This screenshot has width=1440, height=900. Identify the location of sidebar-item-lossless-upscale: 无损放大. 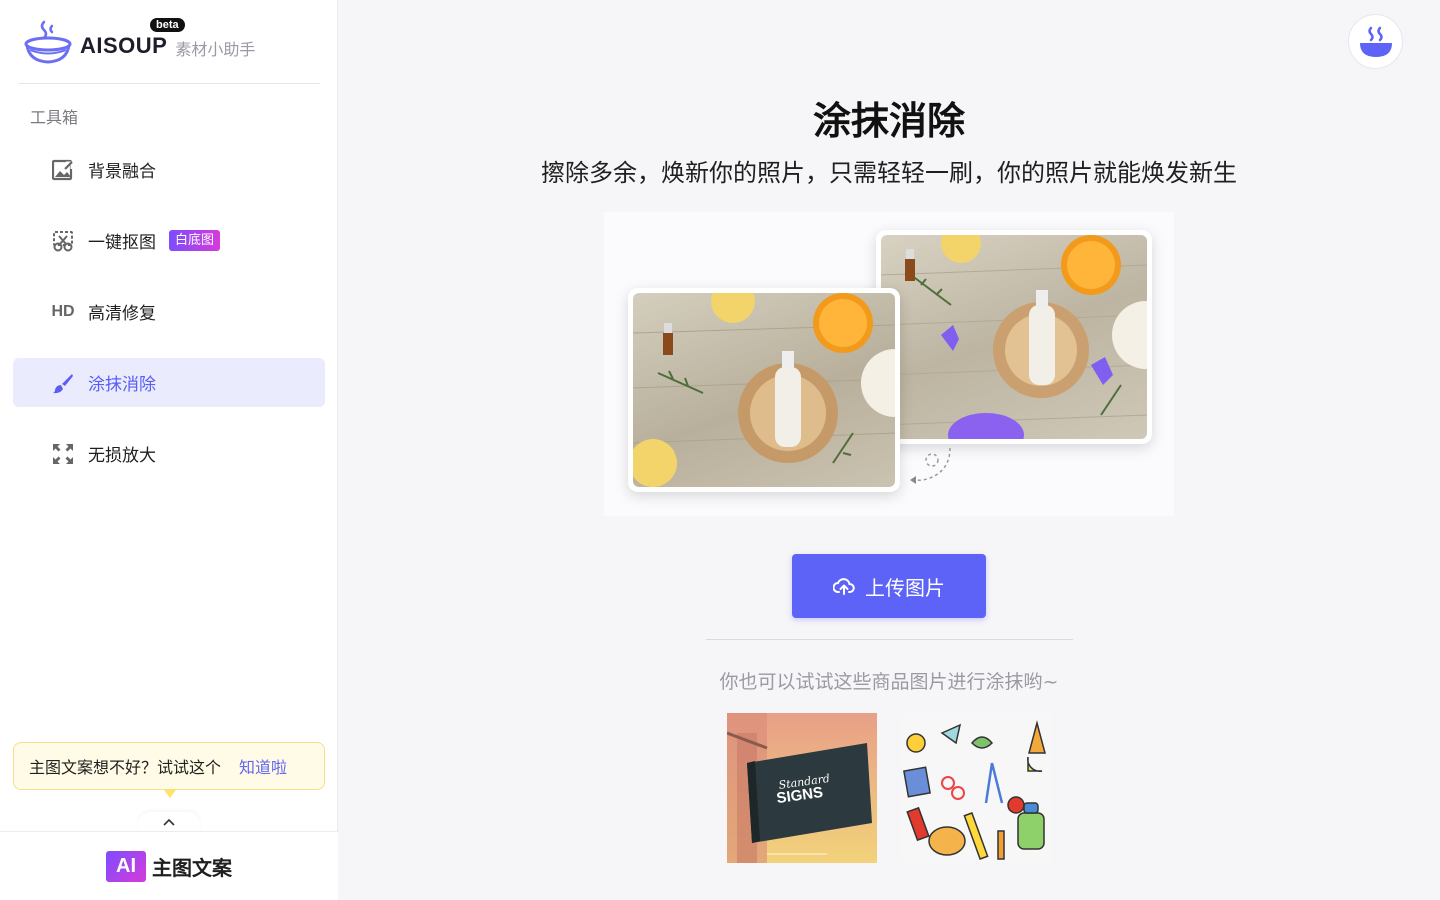
(169, 453).